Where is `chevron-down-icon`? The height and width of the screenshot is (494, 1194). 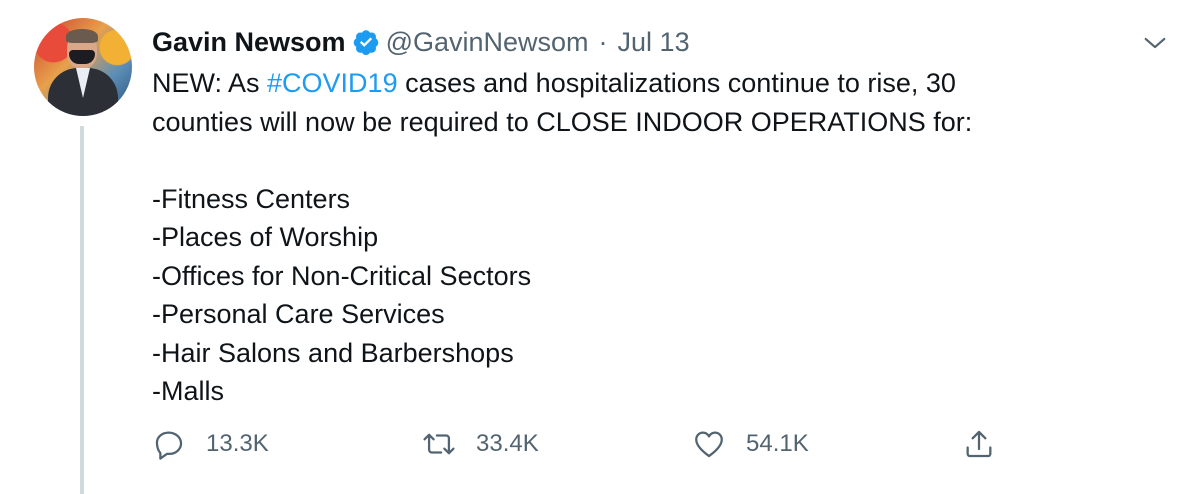
chevron-down-icon is located at coordinates (1155, 43).